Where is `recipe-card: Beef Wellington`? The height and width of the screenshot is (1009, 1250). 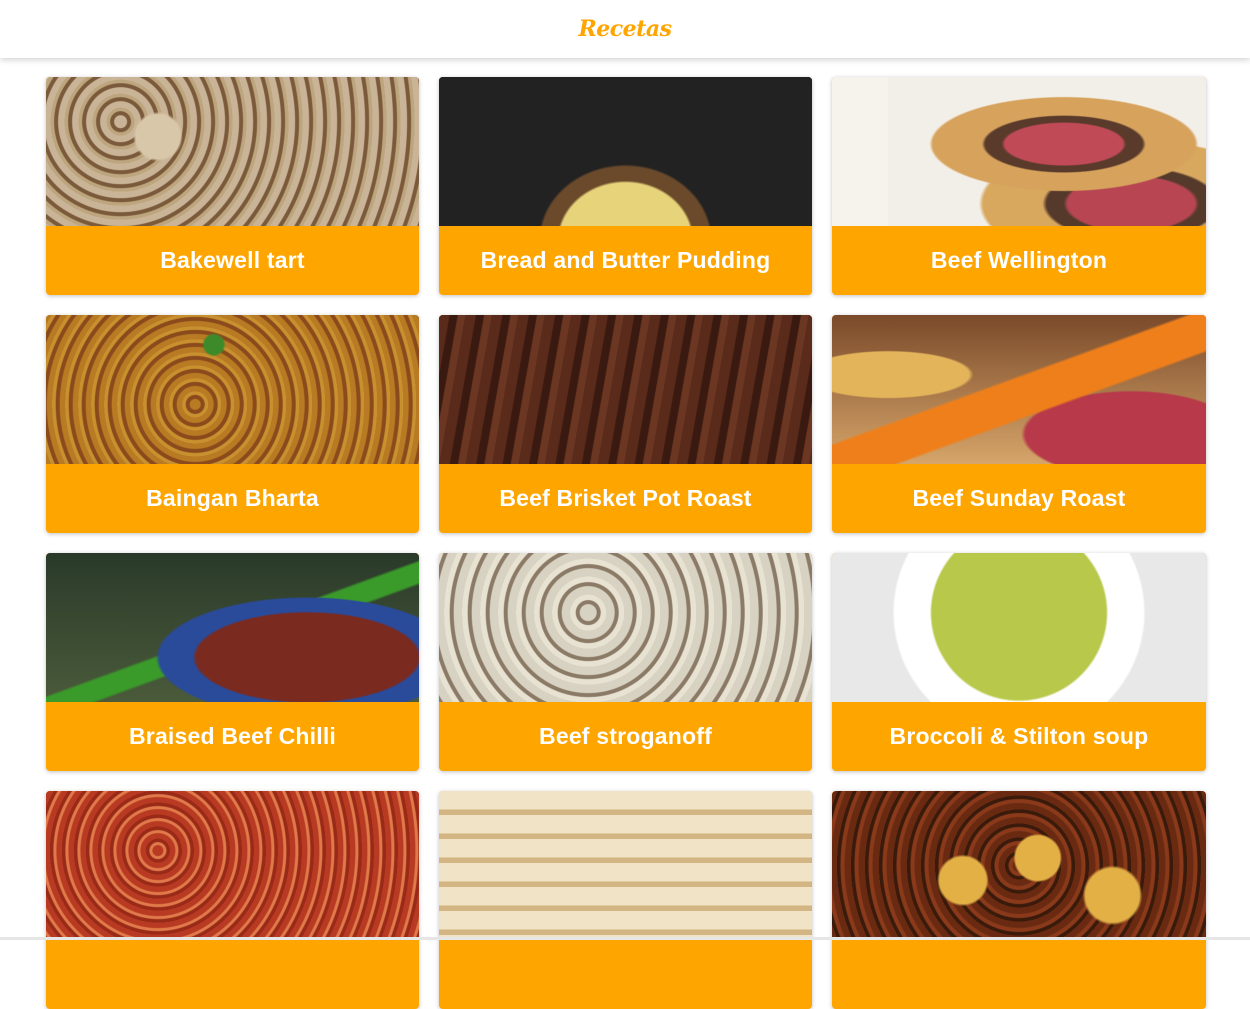
recipe-card: Beef Wellington is located at coordinates (1019, 186).